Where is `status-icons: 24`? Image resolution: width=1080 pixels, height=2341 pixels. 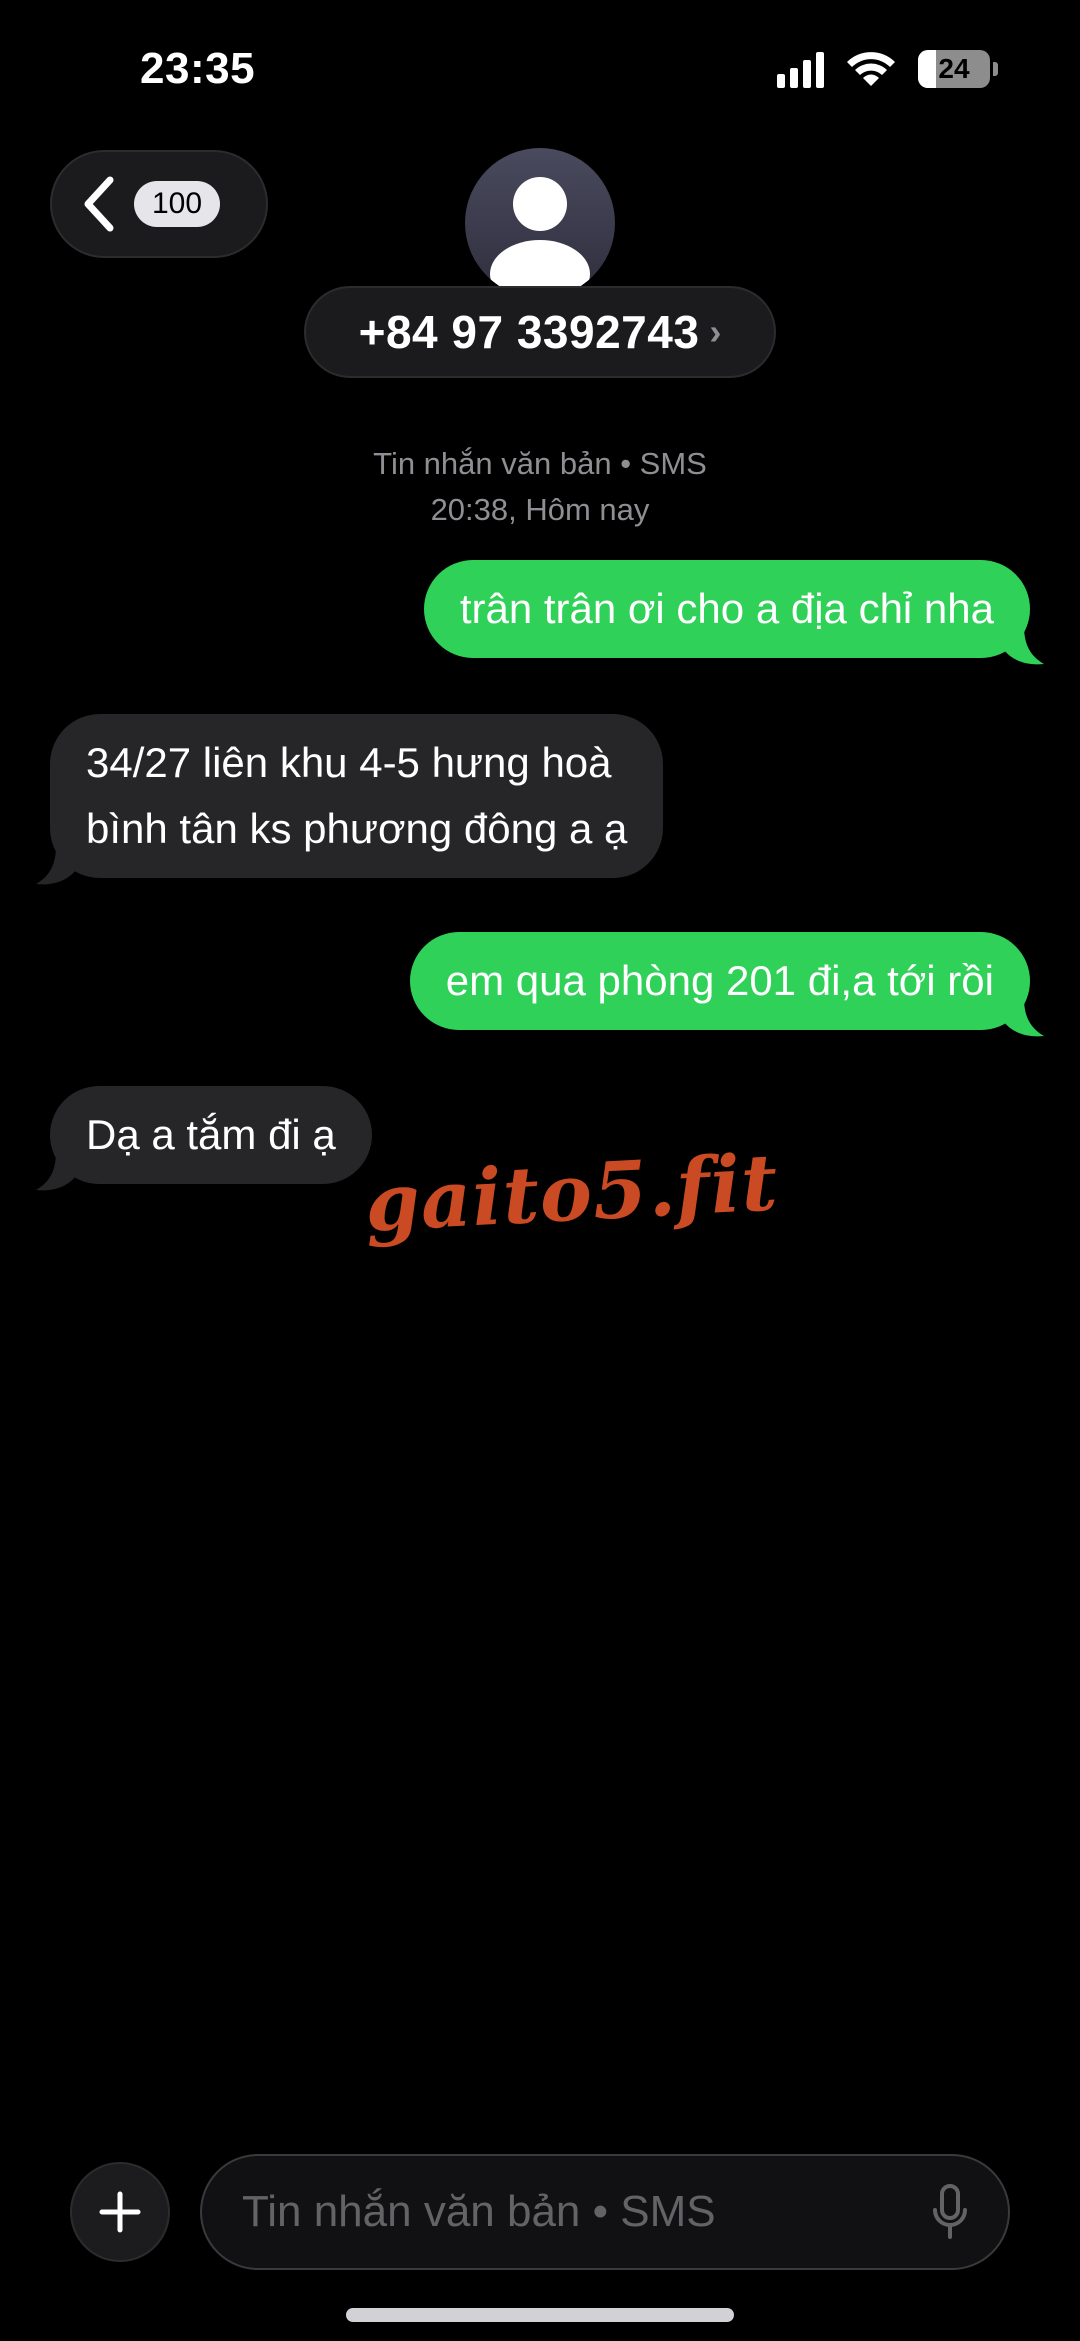 status-icons: 24 is located at coordinates (887, 69).